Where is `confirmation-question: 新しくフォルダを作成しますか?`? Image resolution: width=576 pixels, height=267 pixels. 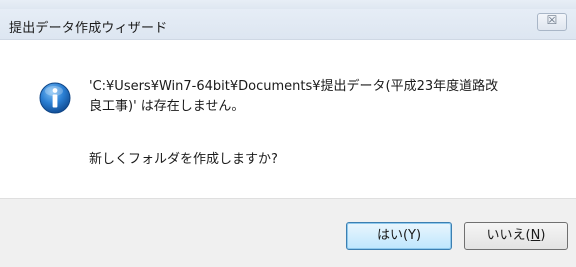 confirmation-question: 新しくフォルダを作成しますか? is located at coordinates (183, 159).